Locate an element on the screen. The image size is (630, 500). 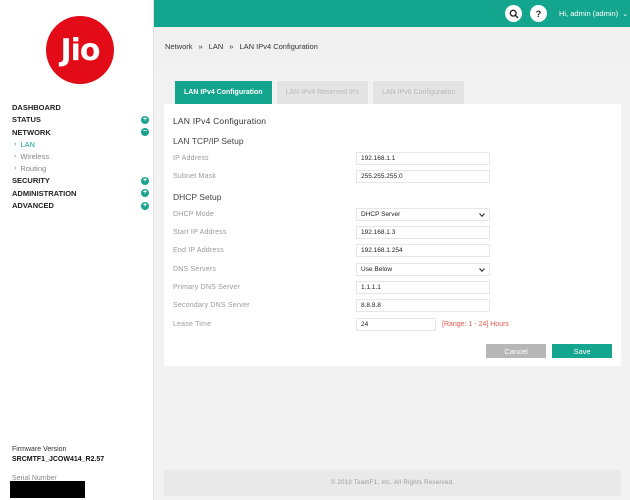
panel-title: LAN IPv4 Configuration is located at coordinates (220, 121).